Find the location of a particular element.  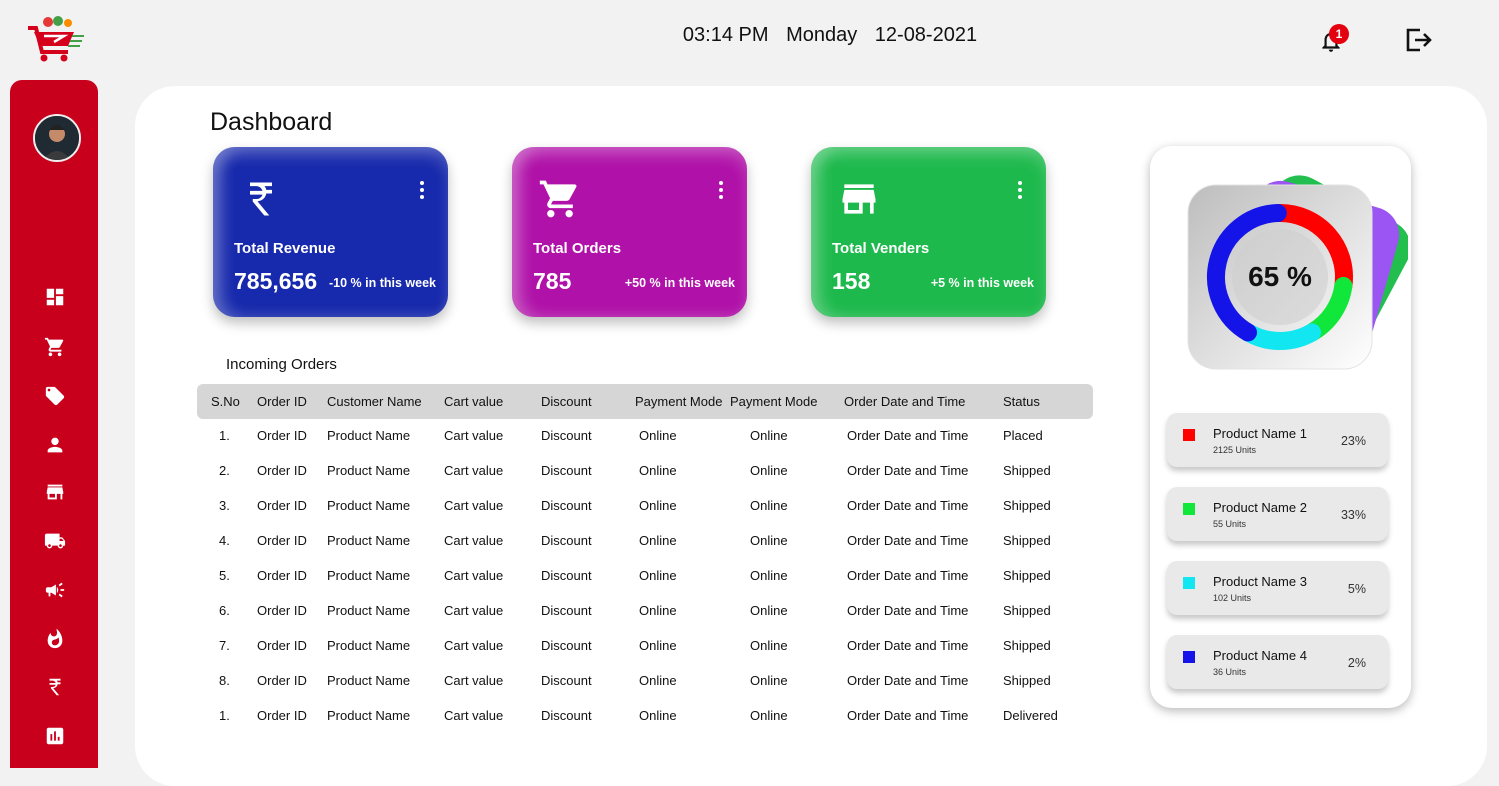

card-label: Total Venders is located at coordinates (881, 248).